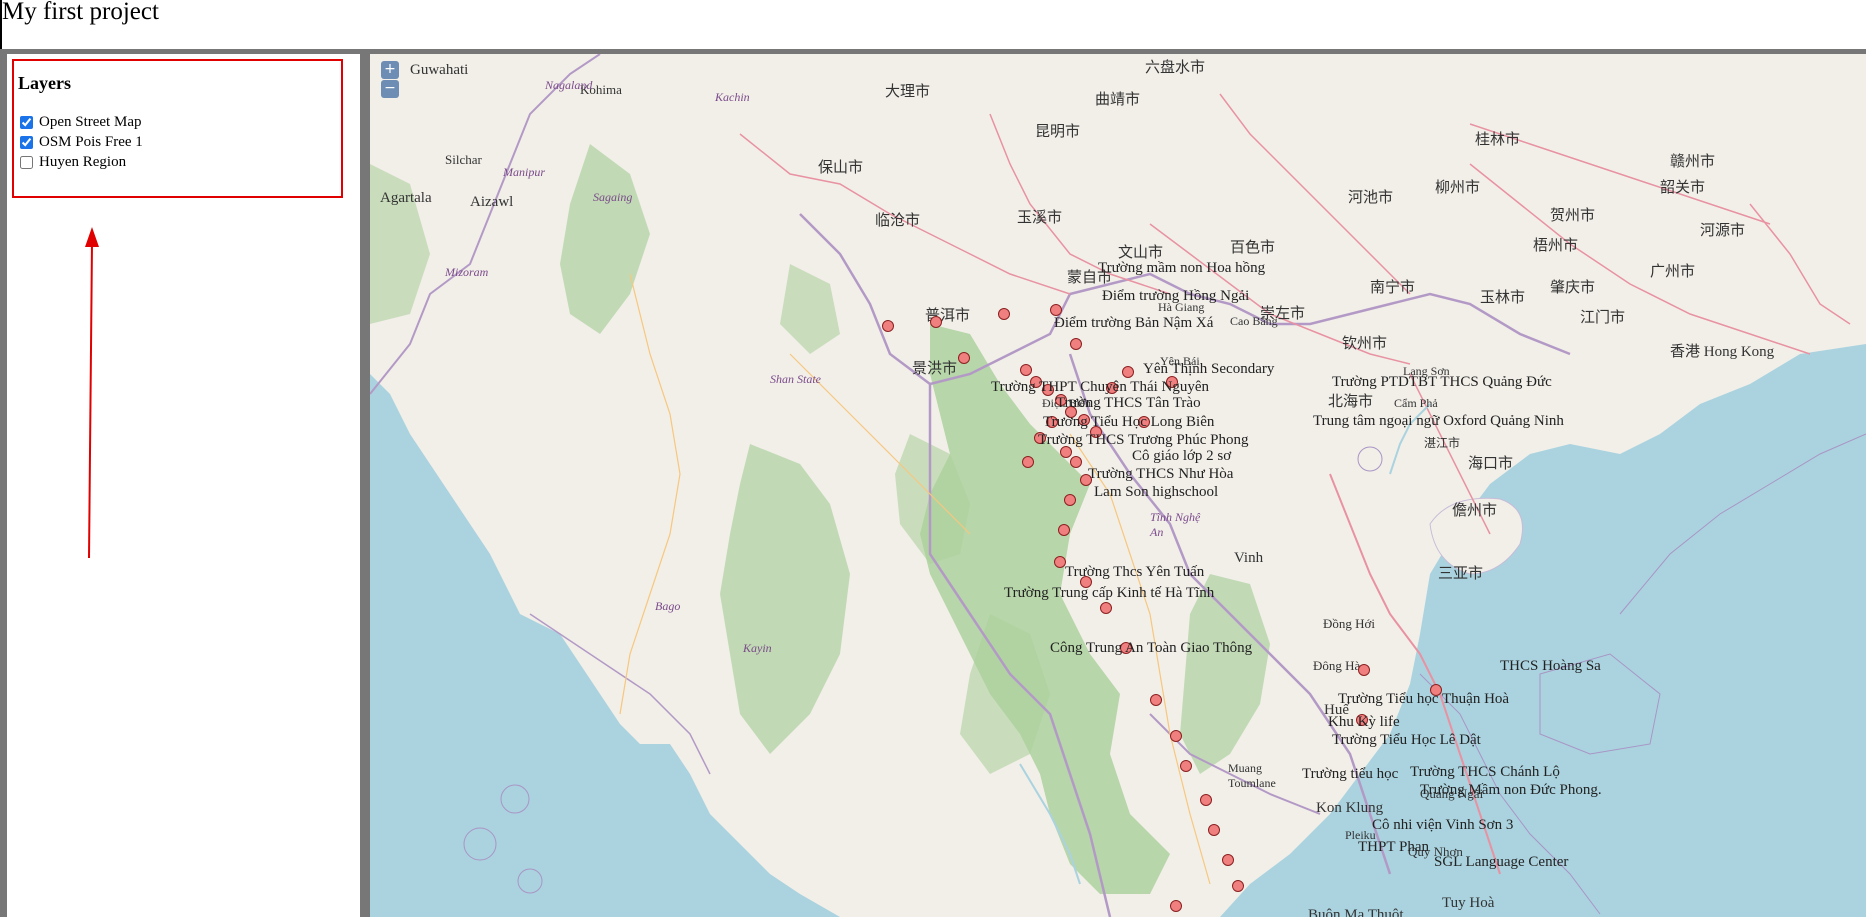 The image size is (1866, 917). Describe the element at coordinates (1458, 188) in the screenshot. I see `map-label-city: 柳州市` at that location.